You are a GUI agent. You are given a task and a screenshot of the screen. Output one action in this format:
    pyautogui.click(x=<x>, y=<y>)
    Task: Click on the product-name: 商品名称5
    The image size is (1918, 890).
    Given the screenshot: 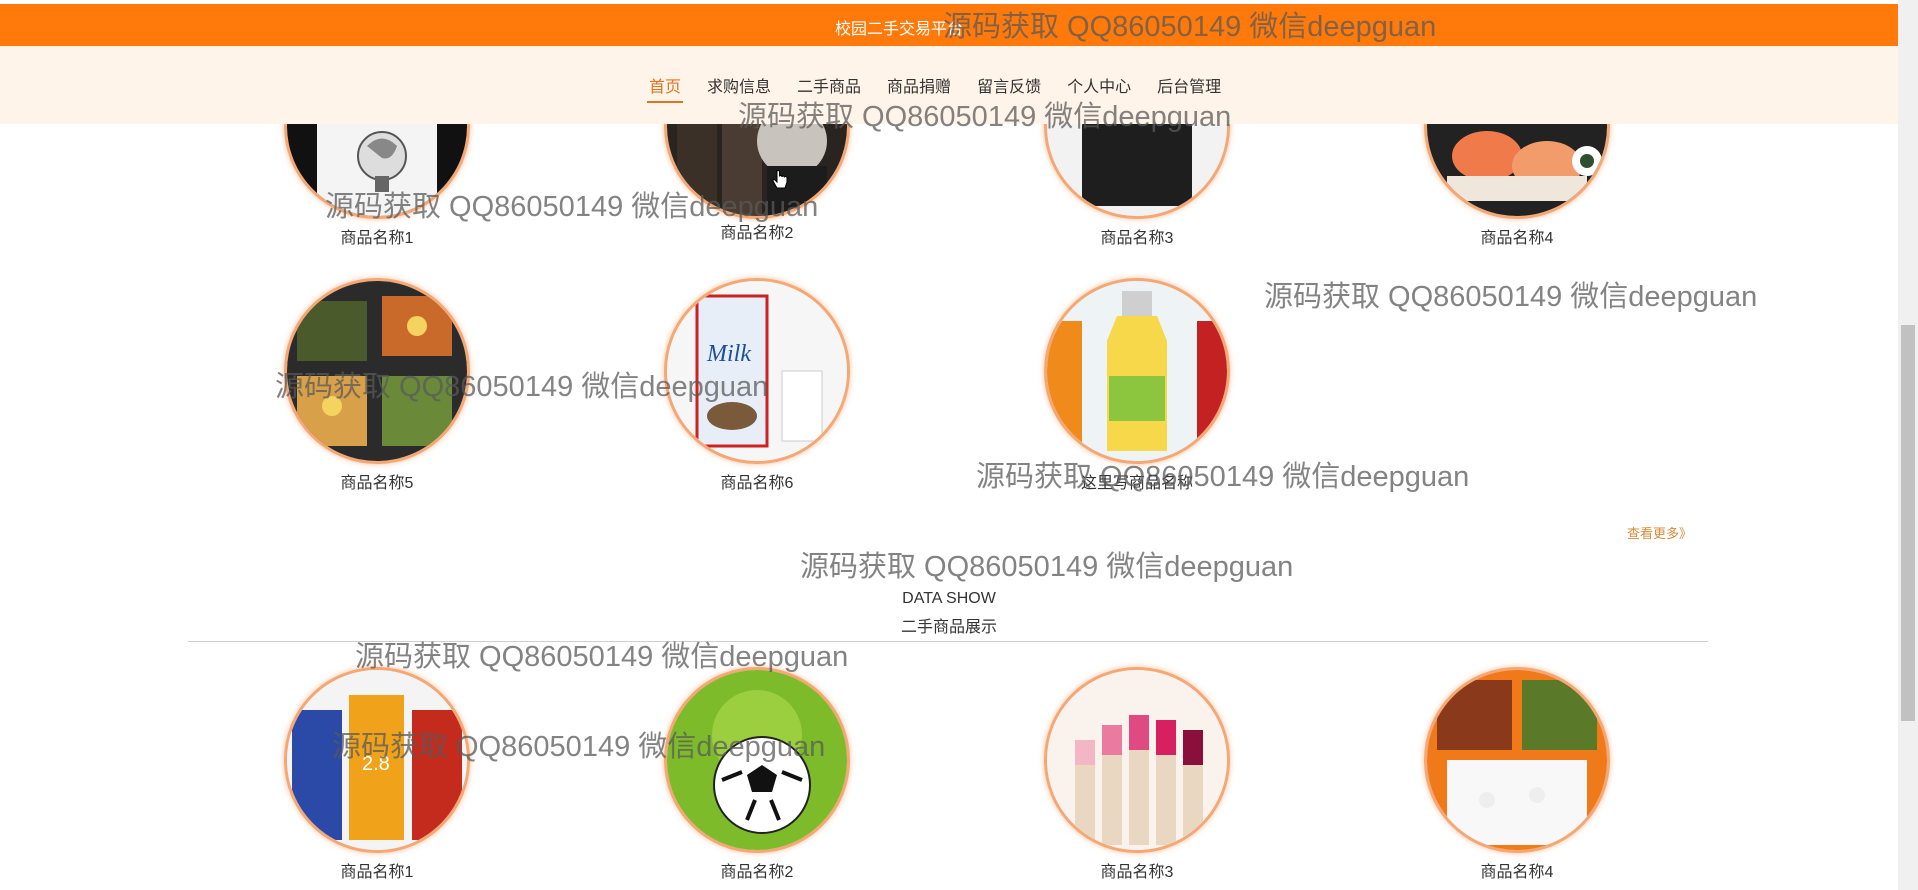 What is the action you would take?
    pyautogui.click(x=377, y=481)
    